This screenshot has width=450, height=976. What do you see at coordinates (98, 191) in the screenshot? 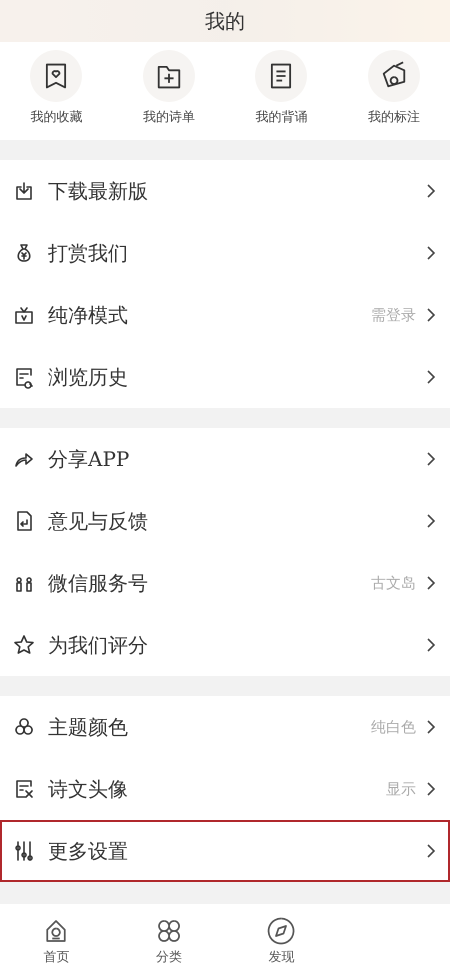
I see `row-label: 下载最新版` at bounding box center [98, 191].